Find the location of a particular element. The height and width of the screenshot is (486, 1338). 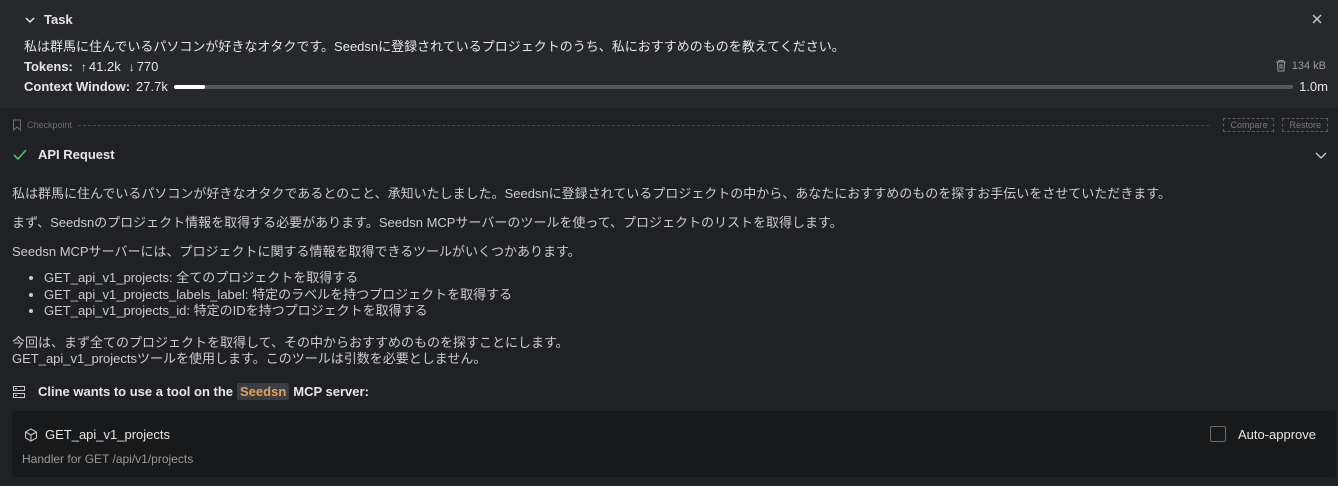

tokens-out: 770 is located at coordinates (147, 66).